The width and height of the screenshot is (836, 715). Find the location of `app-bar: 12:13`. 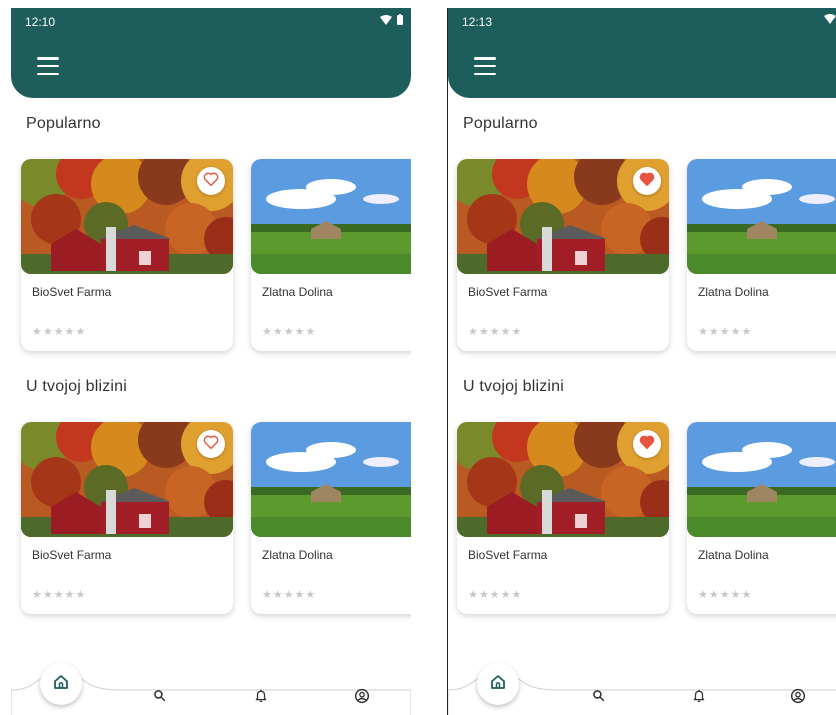

app-bar: 12:13 is located at coordinates (642, 53).